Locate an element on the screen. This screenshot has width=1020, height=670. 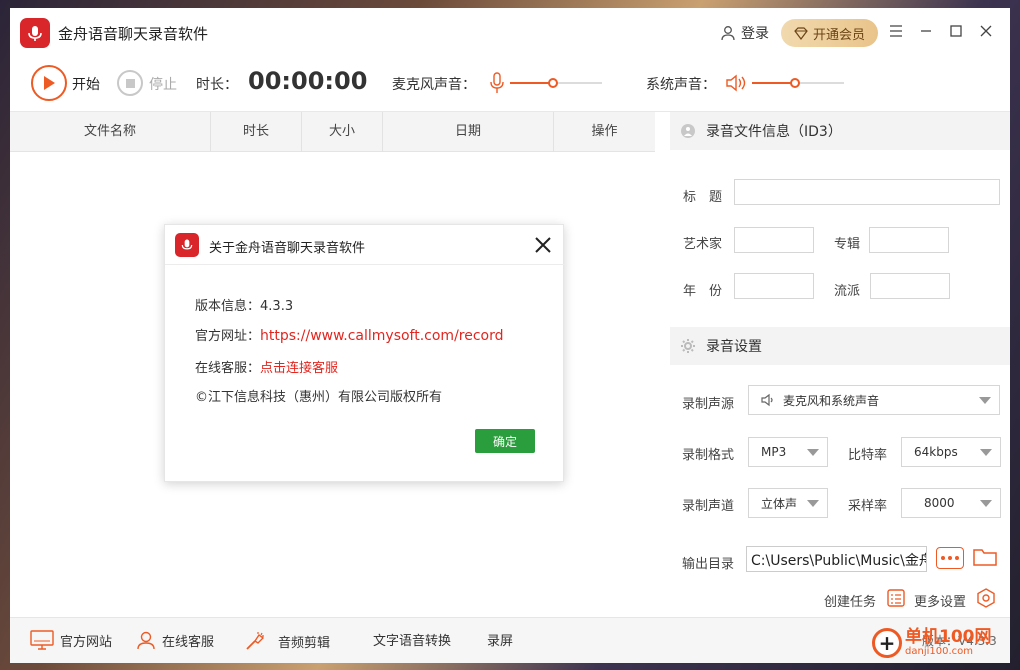
online-service-label: 在线客服 is located at coordinates (188, 642).